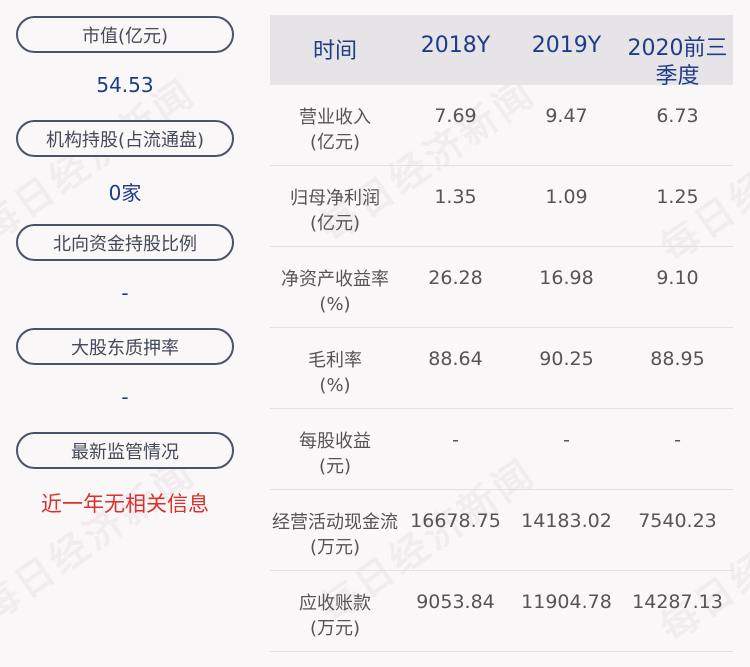 This screenshot has width=750, height=667. What do you see at coordinates (455, 521) in the screenshot?
I see `cell-2018: 16678.75` at bounding box center [455, 521].